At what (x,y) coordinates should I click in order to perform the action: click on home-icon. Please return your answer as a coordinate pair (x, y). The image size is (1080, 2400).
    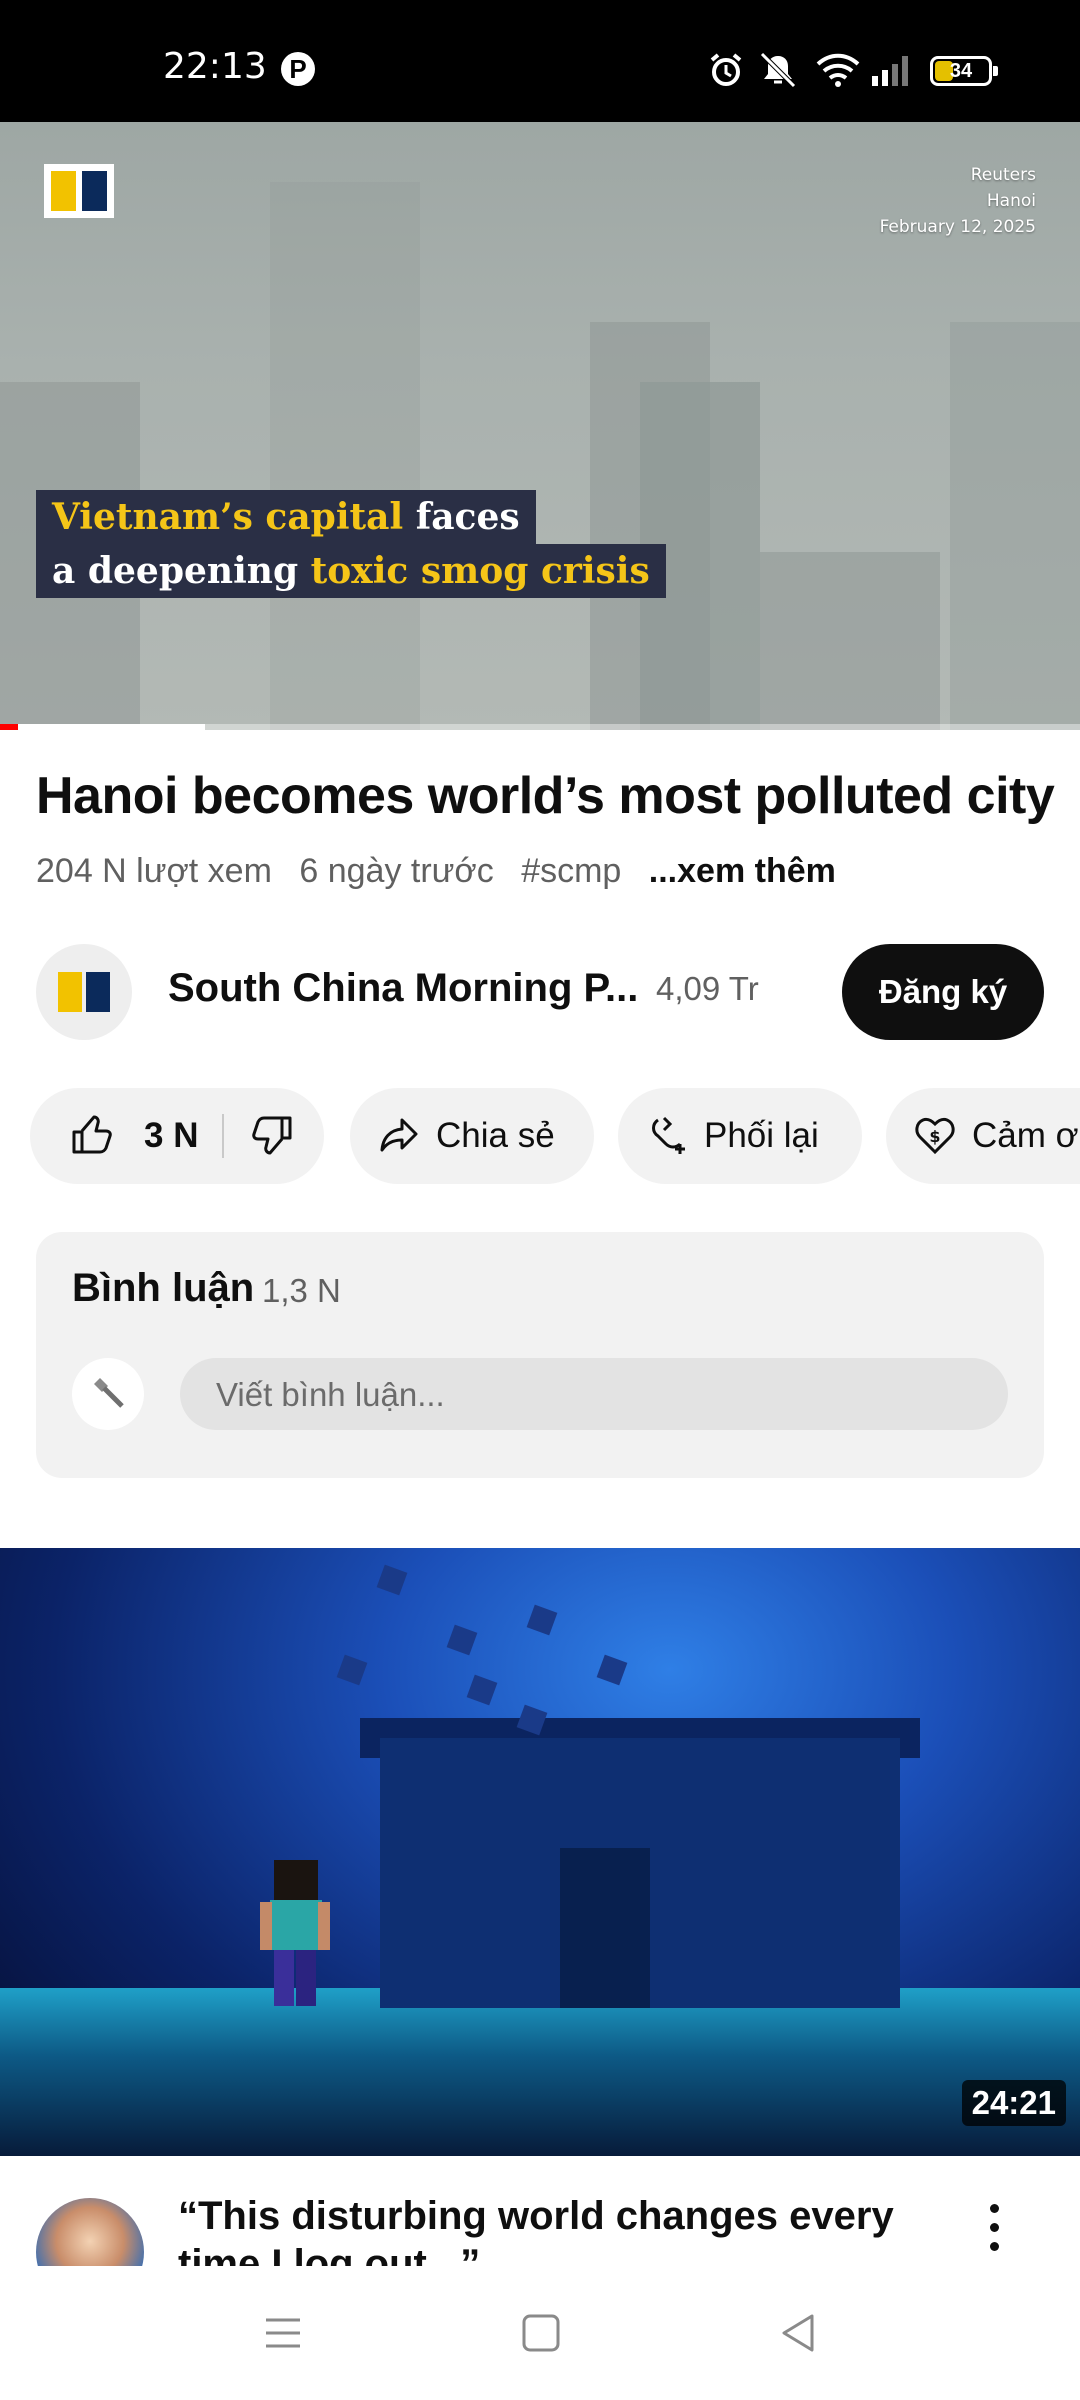
    Looking at the image, I should click on (541, 2333).